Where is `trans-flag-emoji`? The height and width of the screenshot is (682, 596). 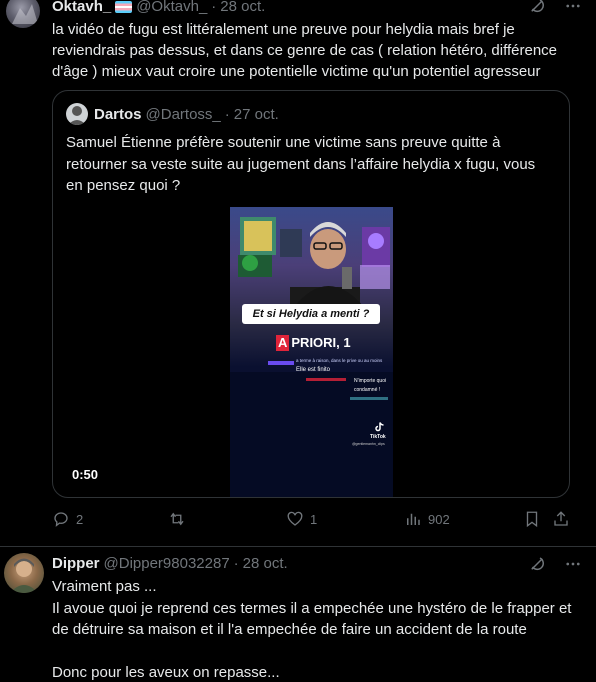 trans-flag-emoji is located at coordinates (124, 6).